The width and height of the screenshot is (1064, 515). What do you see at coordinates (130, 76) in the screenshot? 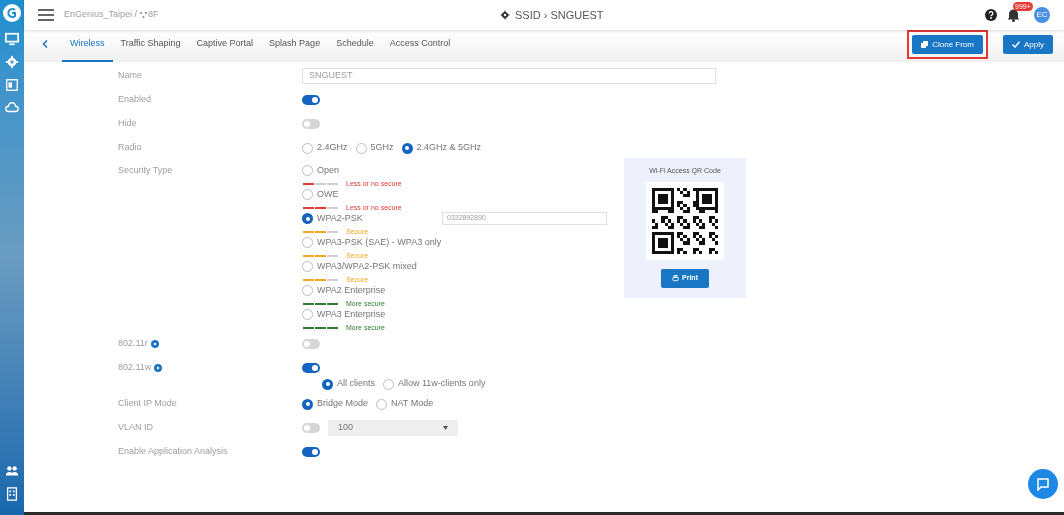
I see `field-label: Name` at bounding box center [130, 76].